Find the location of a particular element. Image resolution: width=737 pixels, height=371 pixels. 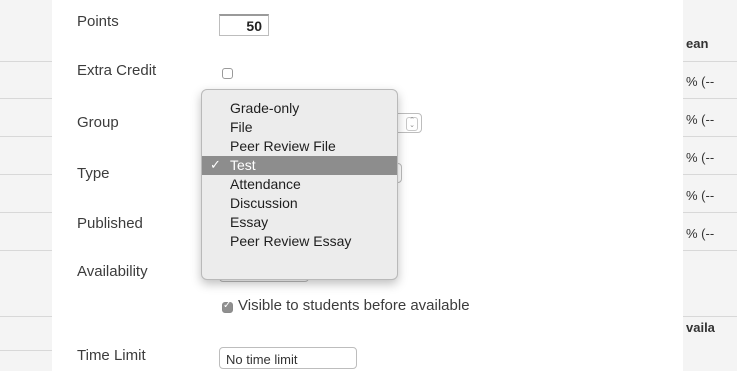

dropdown-option-discussion: Discussion is located at coordinates (299, 203).